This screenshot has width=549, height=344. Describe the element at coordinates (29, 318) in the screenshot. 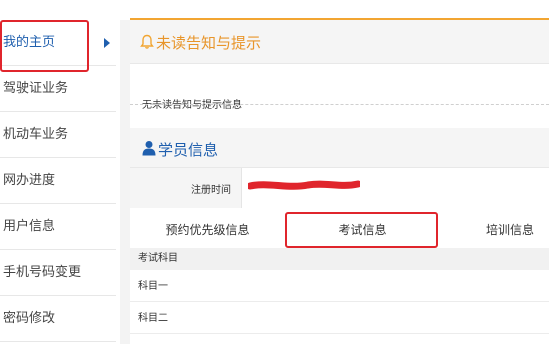

I see `sidebar-item-label: 密码修改` at that location.